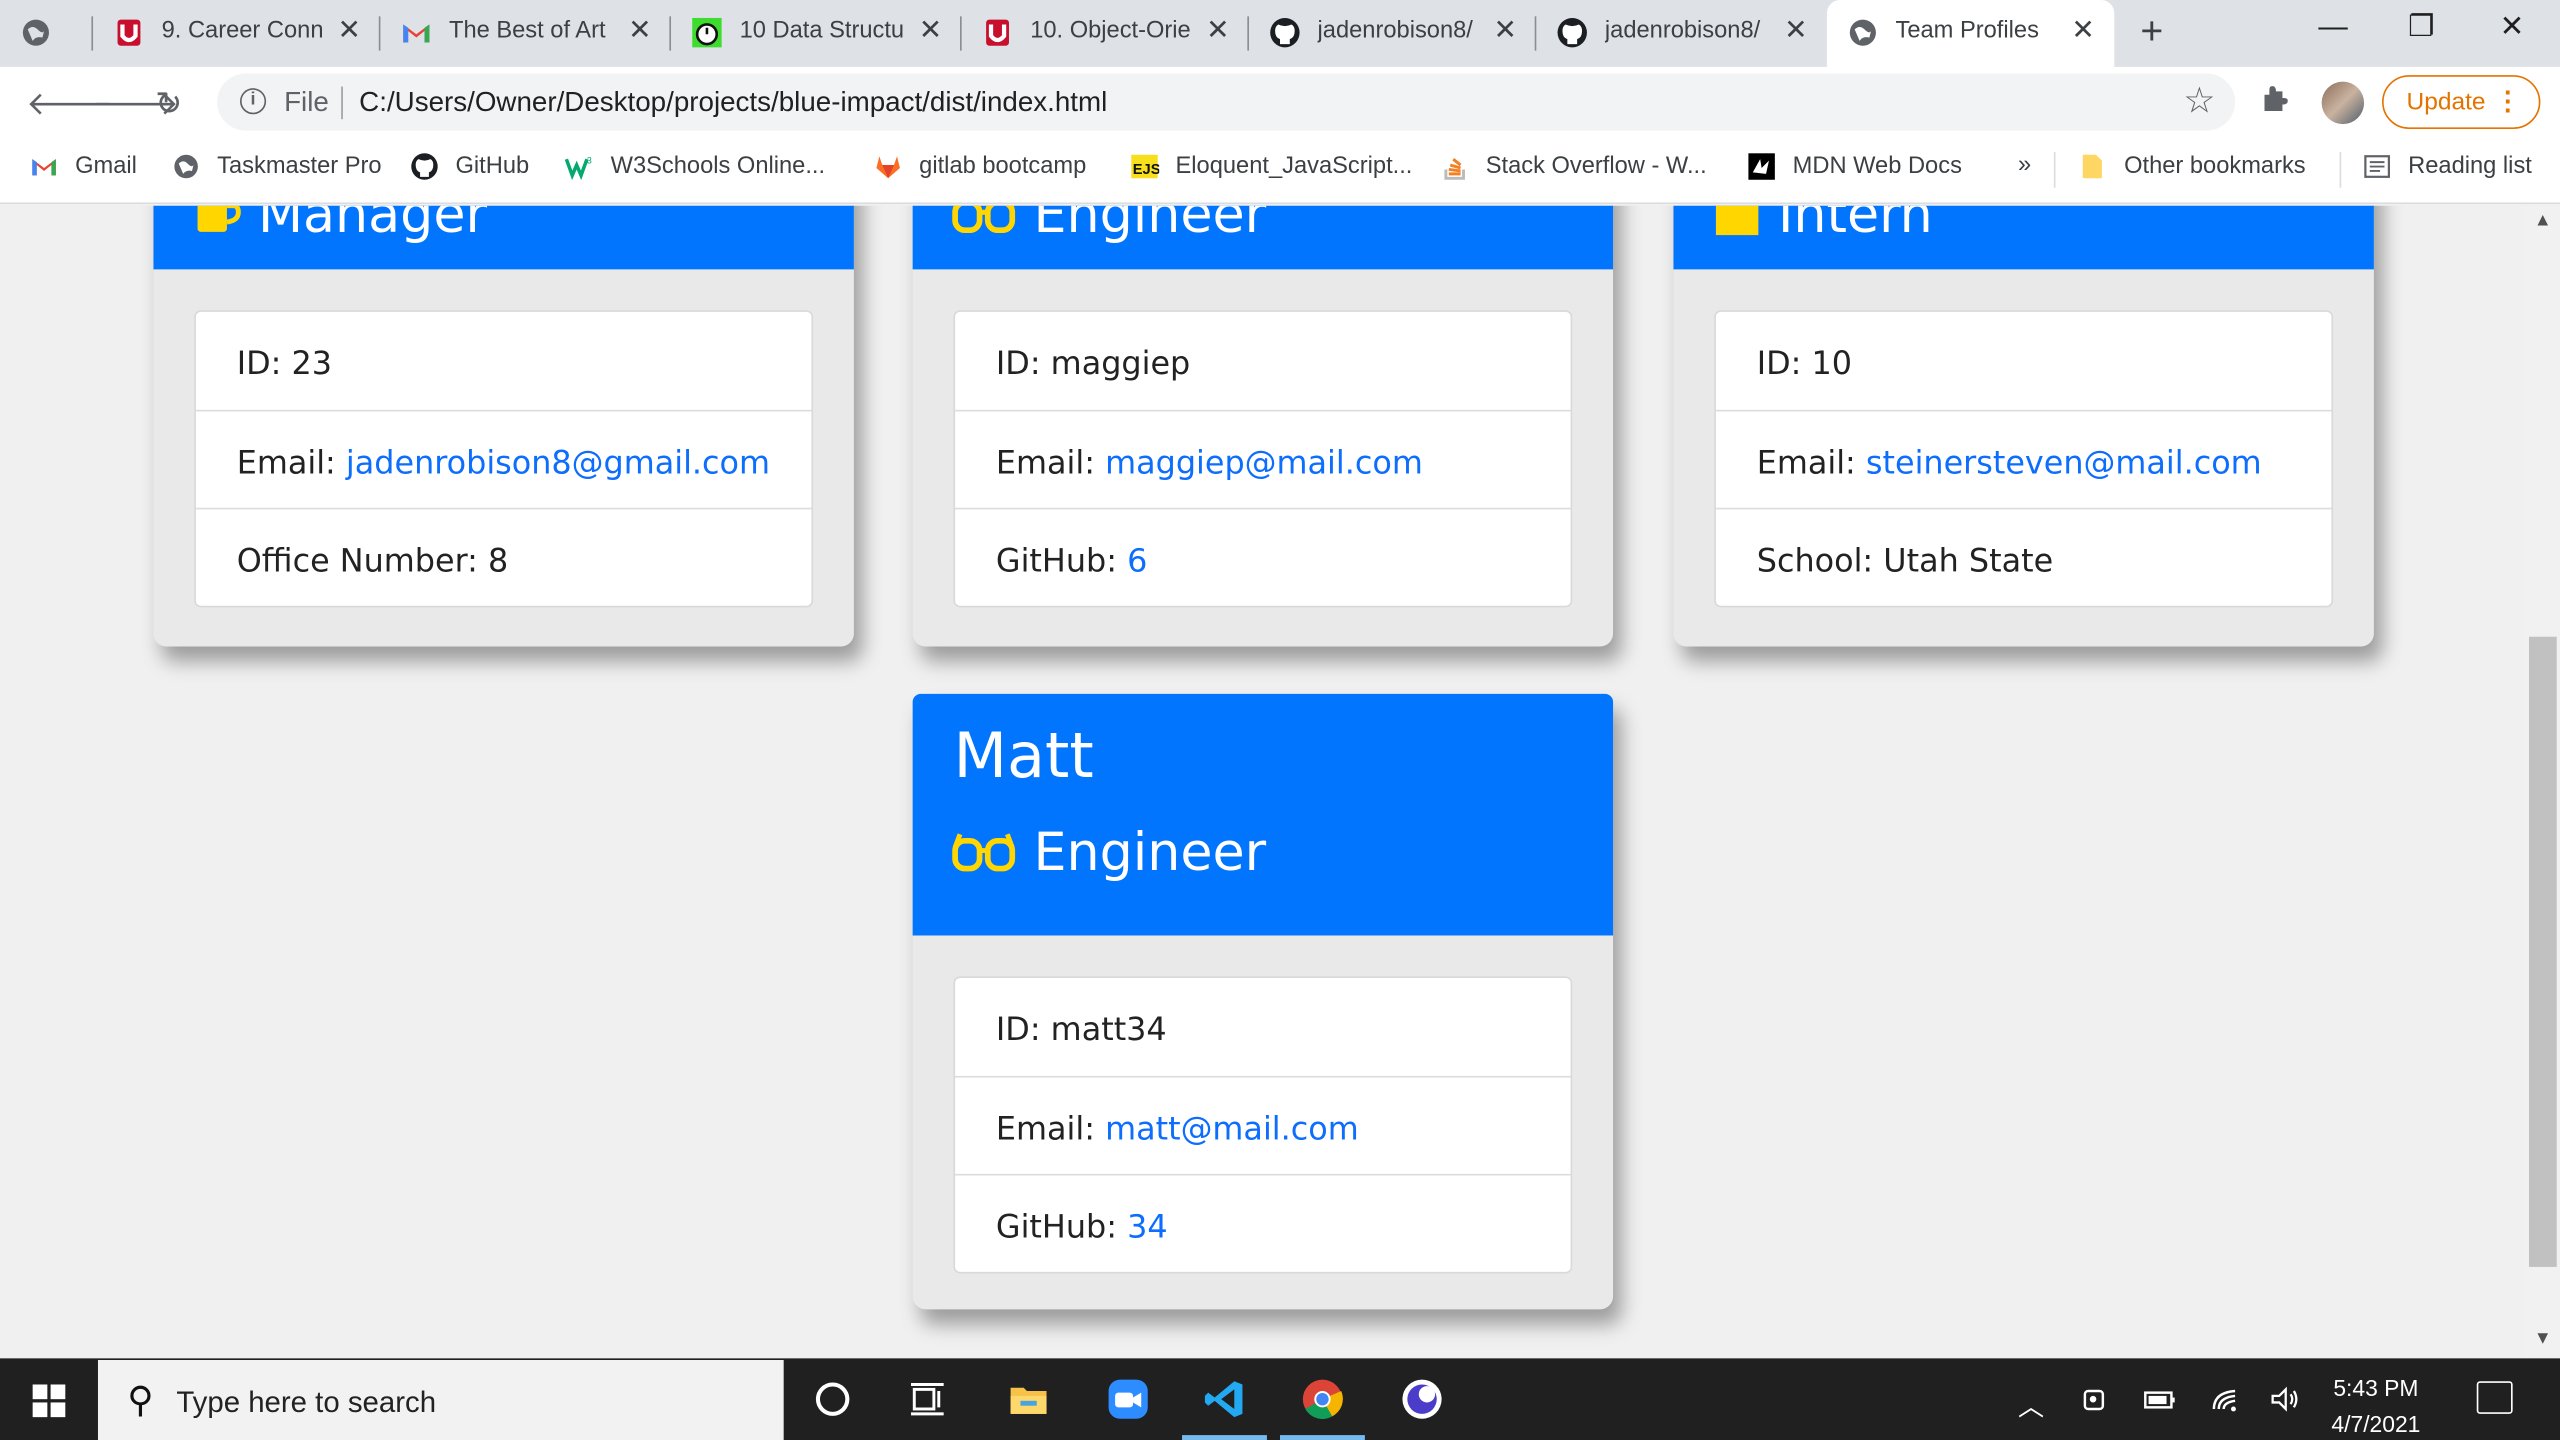  I want to click on tab-5: jadenrobison8/ ✕, so click(1393, 33).